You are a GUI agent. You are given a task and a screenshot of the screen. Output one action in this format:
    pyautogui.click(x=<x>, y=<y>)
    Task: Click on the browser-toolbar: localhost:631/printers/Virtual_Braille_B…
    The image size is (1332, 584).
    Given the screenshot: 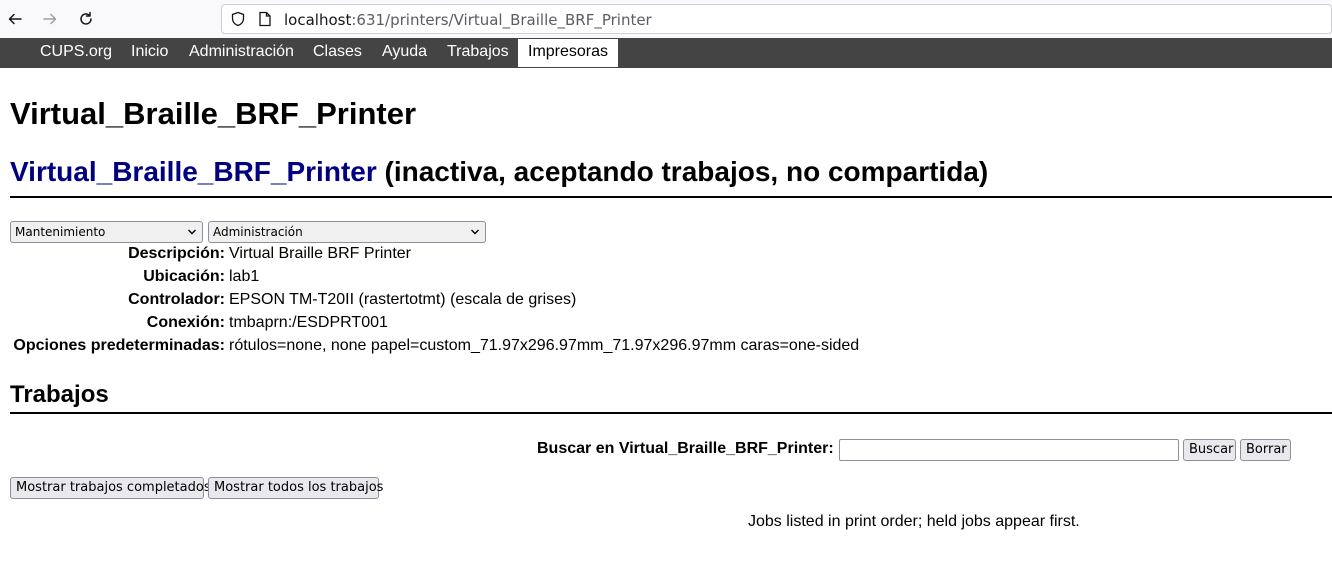 What is the action you would take?
    pyautogui.click(x=666, y=19)
    